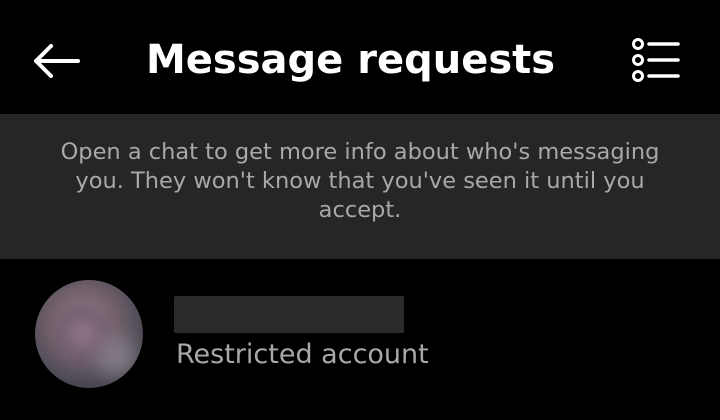  Describe the element at coordinates (351, 60) in the screenshot. I see `page-title: Message requests` at that location.